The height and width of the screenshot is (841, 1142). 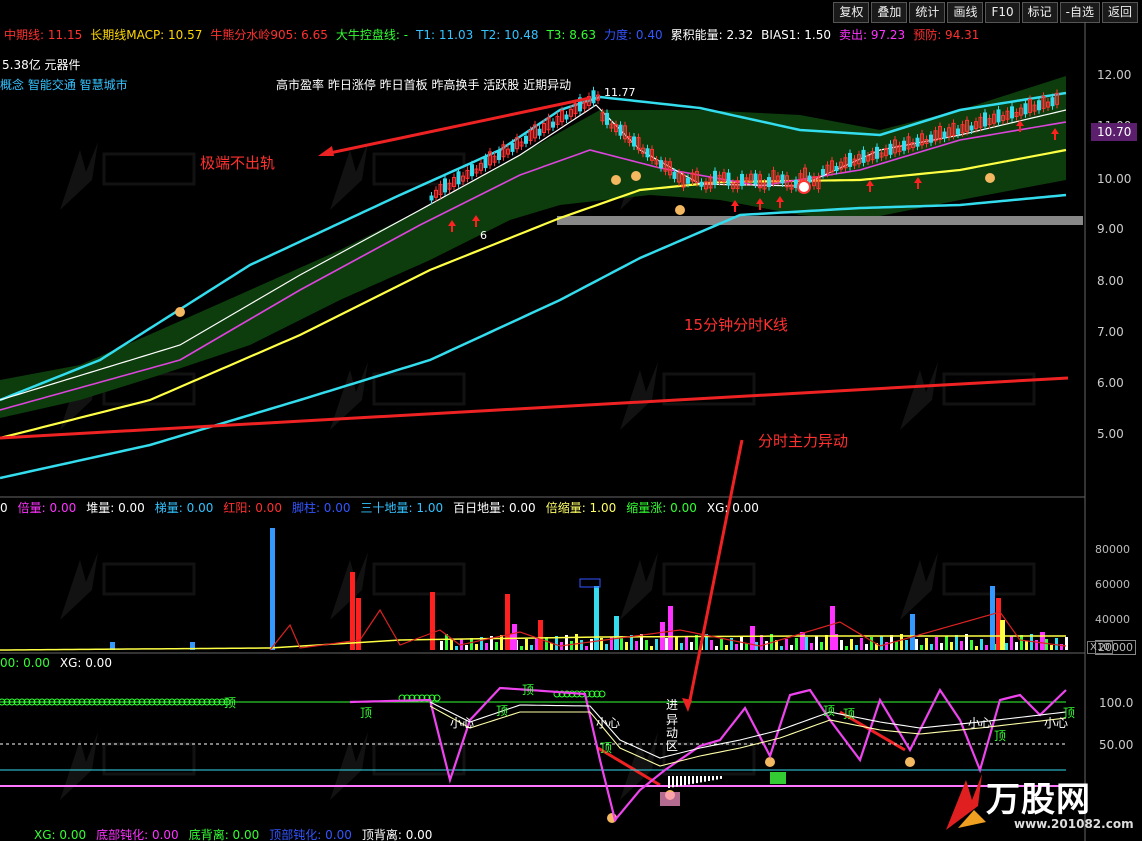 I want to click on osc-tick: 50.00, so click(x=1116, y=745).